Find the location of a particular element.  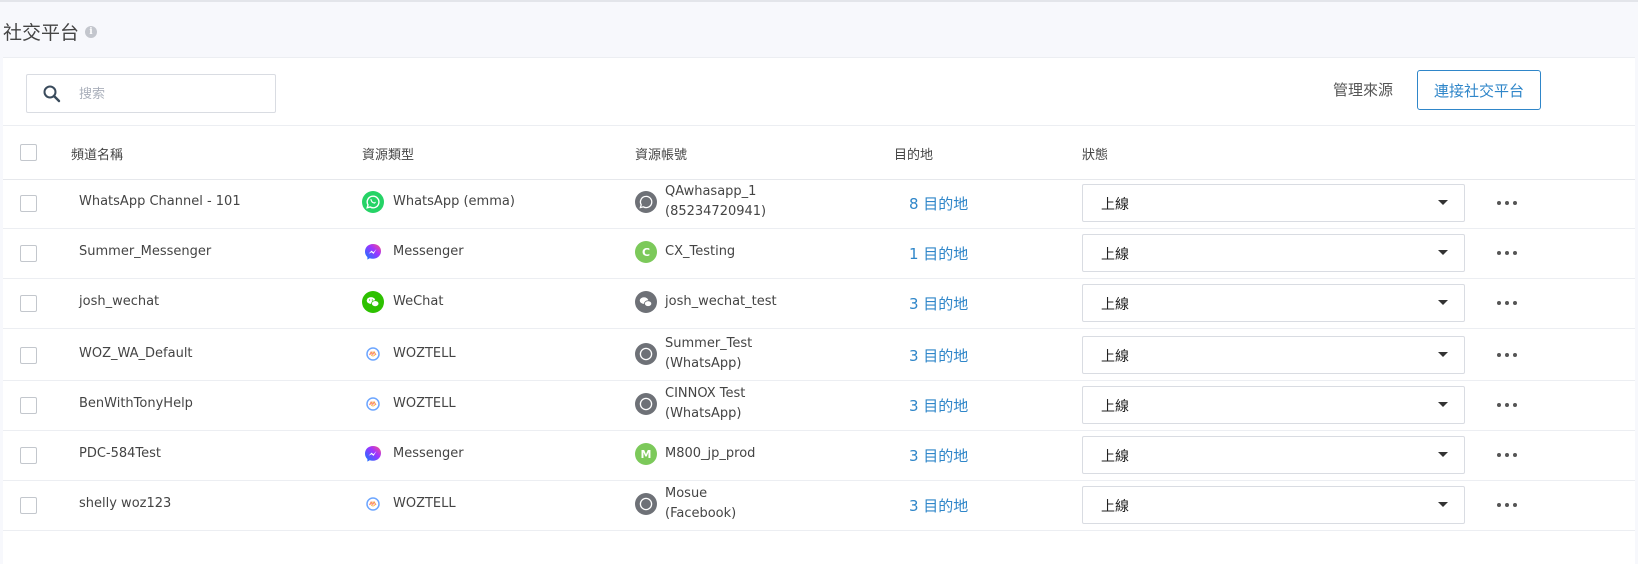

source-account-name: josh_wechat_test is located at coordinates (721, 301).